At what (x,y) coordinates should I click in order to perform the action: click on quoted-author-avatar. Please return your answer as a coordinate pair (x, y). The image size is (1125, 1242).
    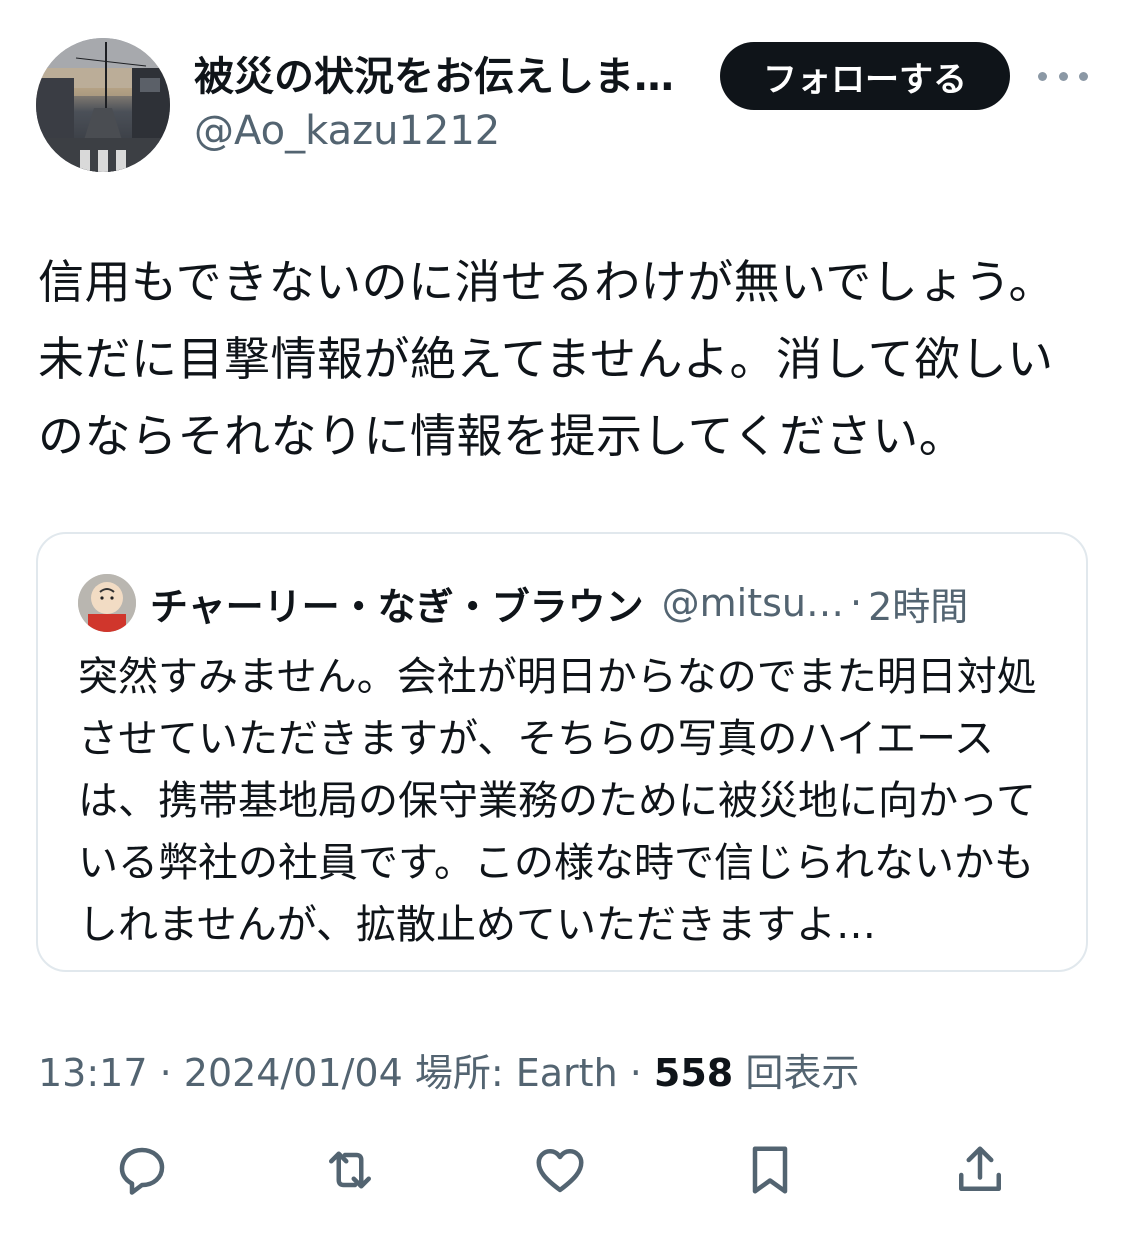
    Looking at the image, I should click on (107, 603).